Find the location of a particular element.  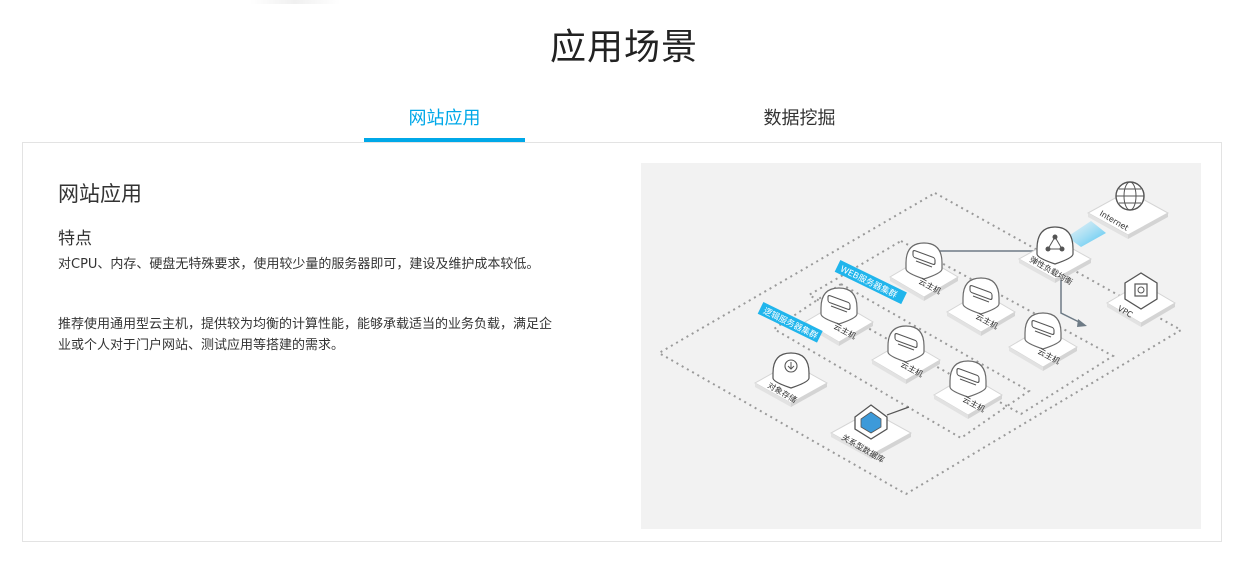

object-storage-icon is located at coordinates (791, 370).